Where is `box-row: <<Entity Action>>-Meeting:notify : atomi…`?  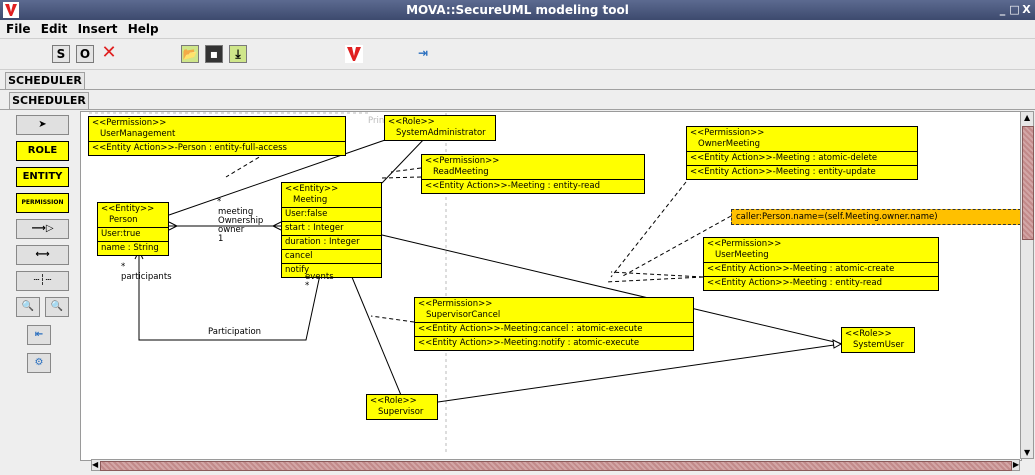 box-row: <<Entity Action>>-Meeting:notify : atomi… is located at coordinates (529, 343).